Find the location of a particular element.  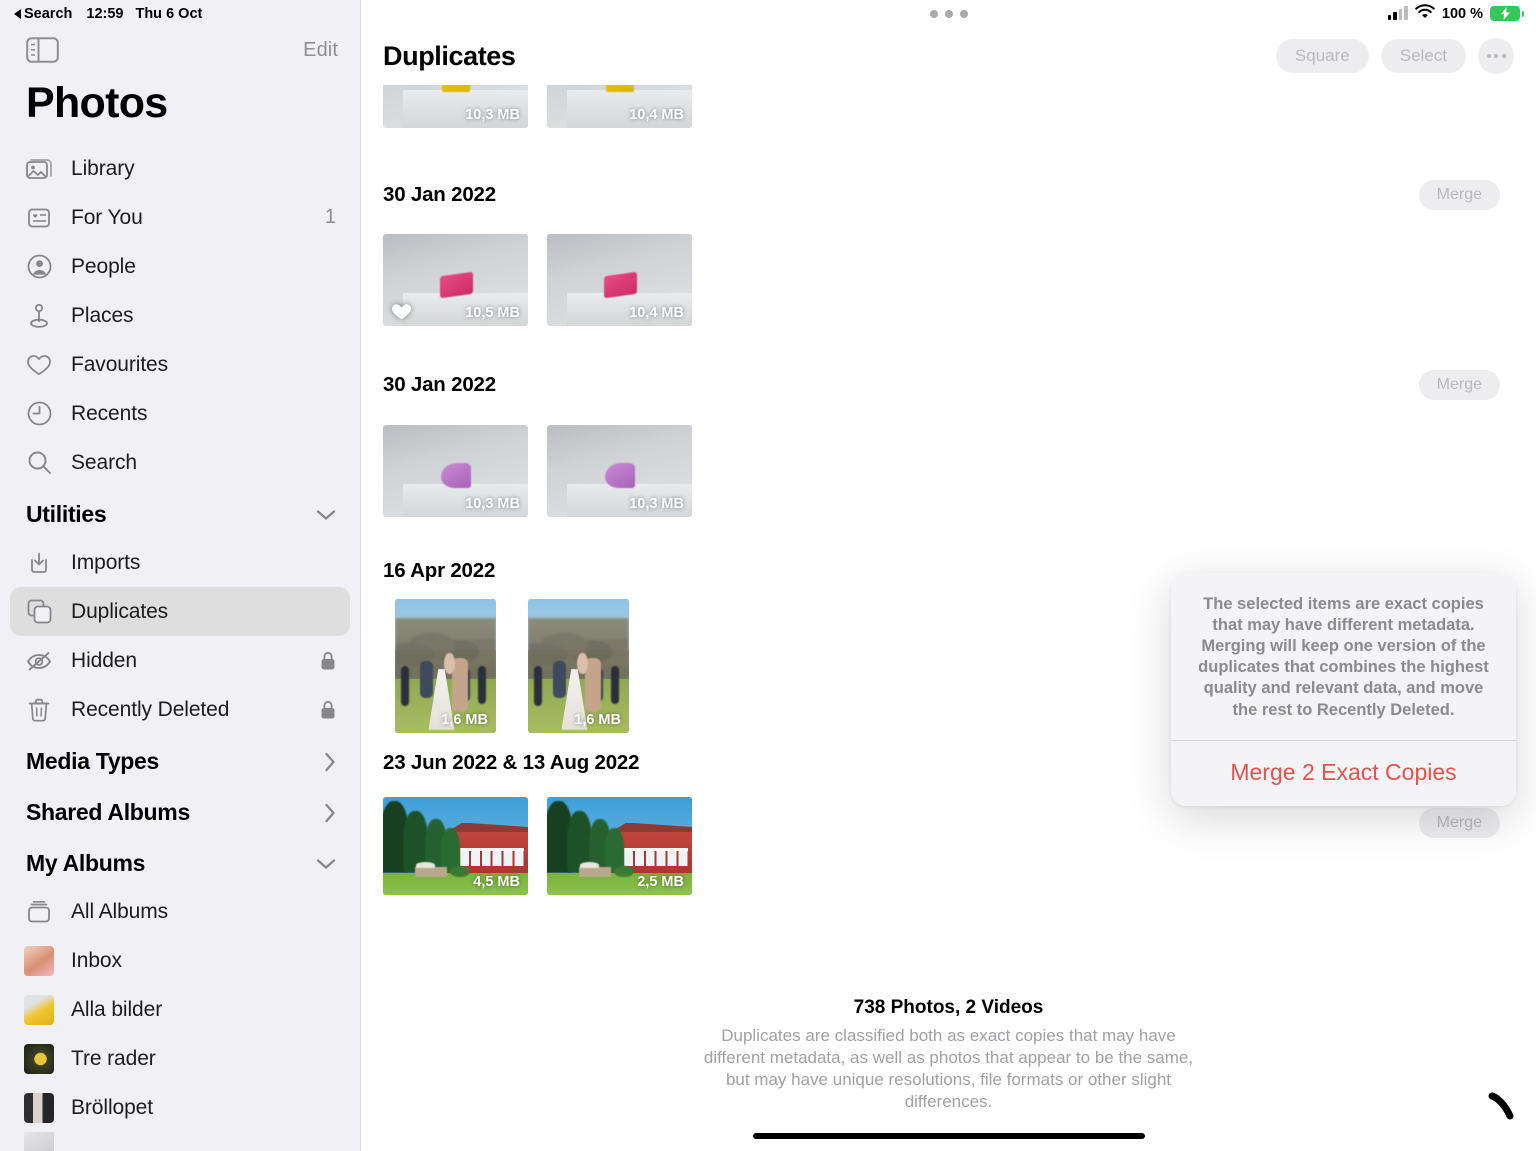

sidebar-item-label: All Albums is located at coordinates (120, 911).